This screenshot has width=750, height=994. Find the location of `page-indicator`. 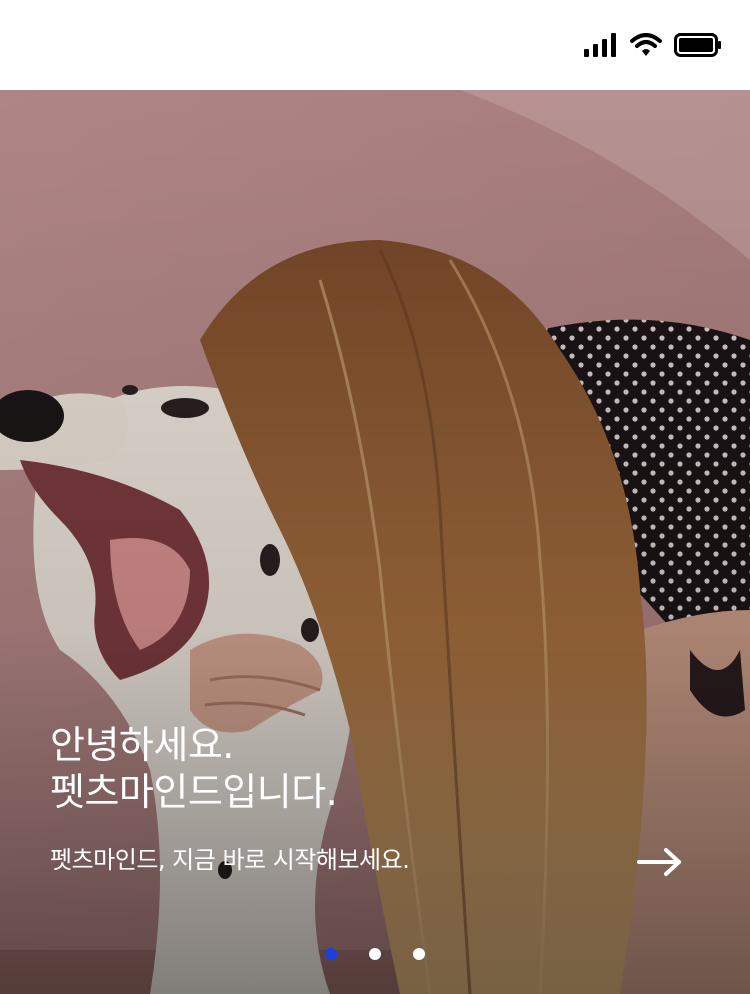

page-indicator is located at coordinates (375, 954).